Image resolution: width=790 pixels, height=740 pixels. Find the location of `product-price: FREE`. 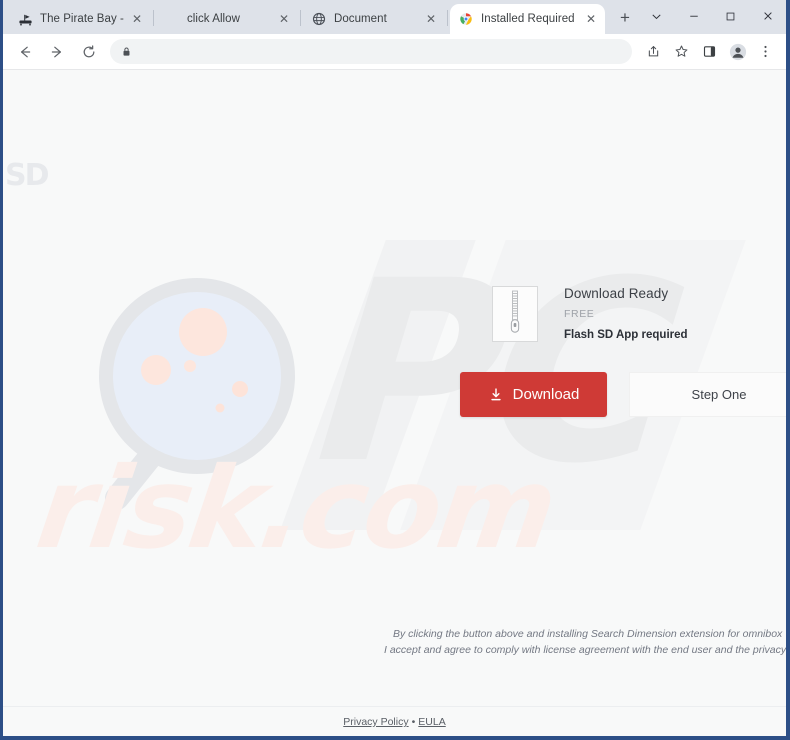

product-price: FREE is located at coordinates (579, 314).